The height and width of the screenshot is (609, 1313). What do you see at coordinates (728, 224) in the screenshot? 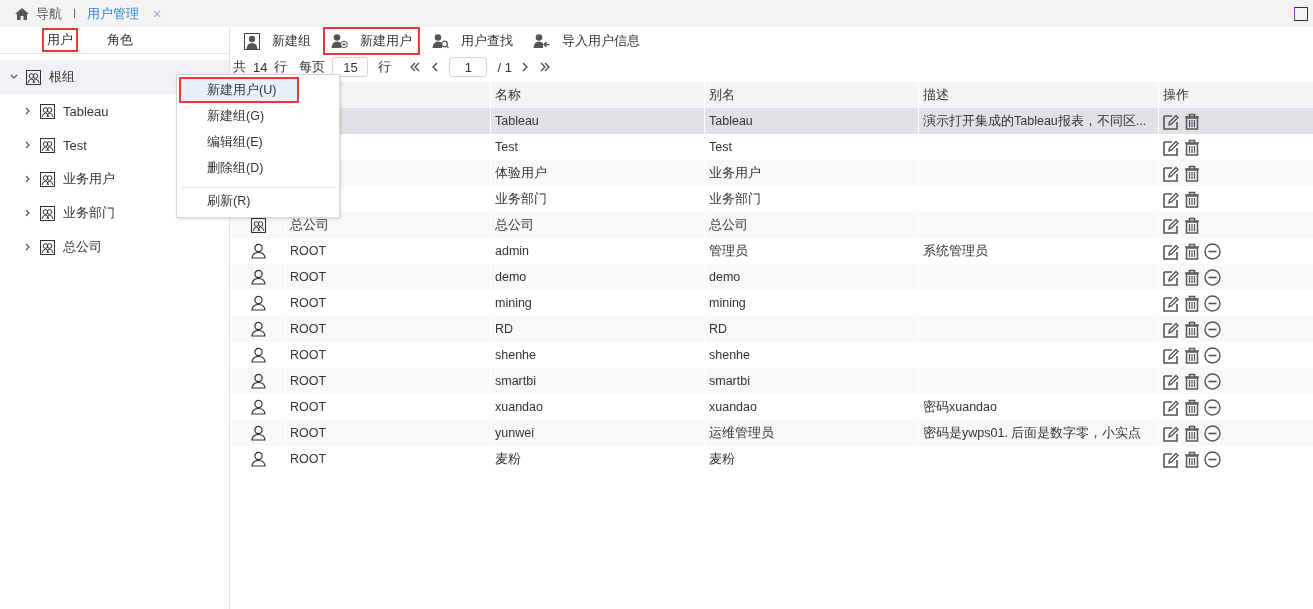
I see `alias-cell: 总公司` at bounding box center [728, 224].